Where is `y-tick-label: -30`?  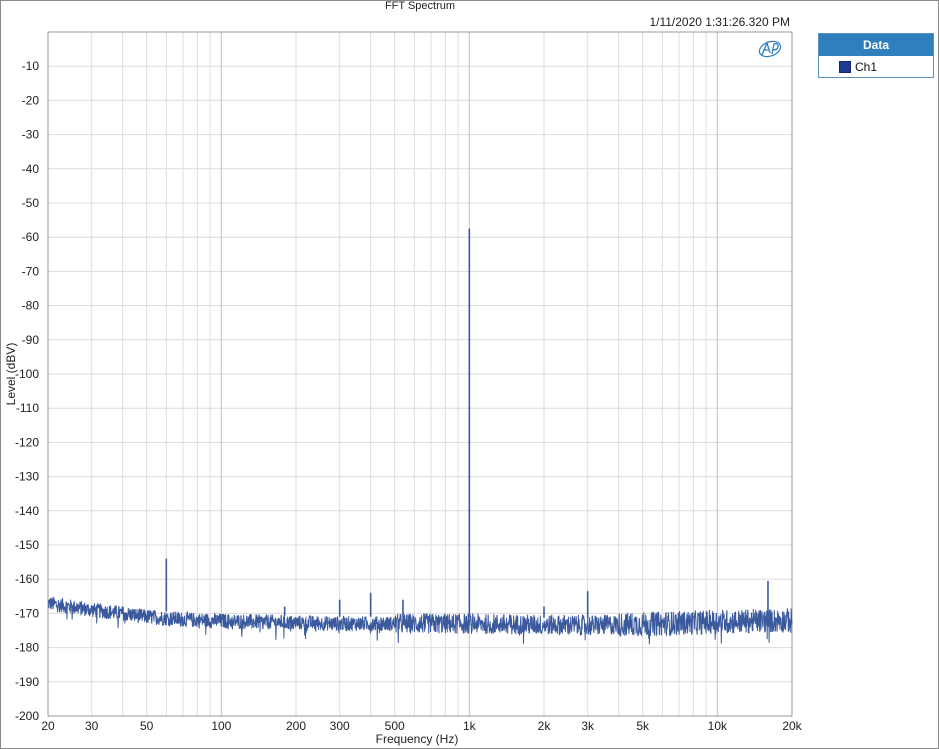 y-tick-label: -30 is located at coordinates (31, 135).